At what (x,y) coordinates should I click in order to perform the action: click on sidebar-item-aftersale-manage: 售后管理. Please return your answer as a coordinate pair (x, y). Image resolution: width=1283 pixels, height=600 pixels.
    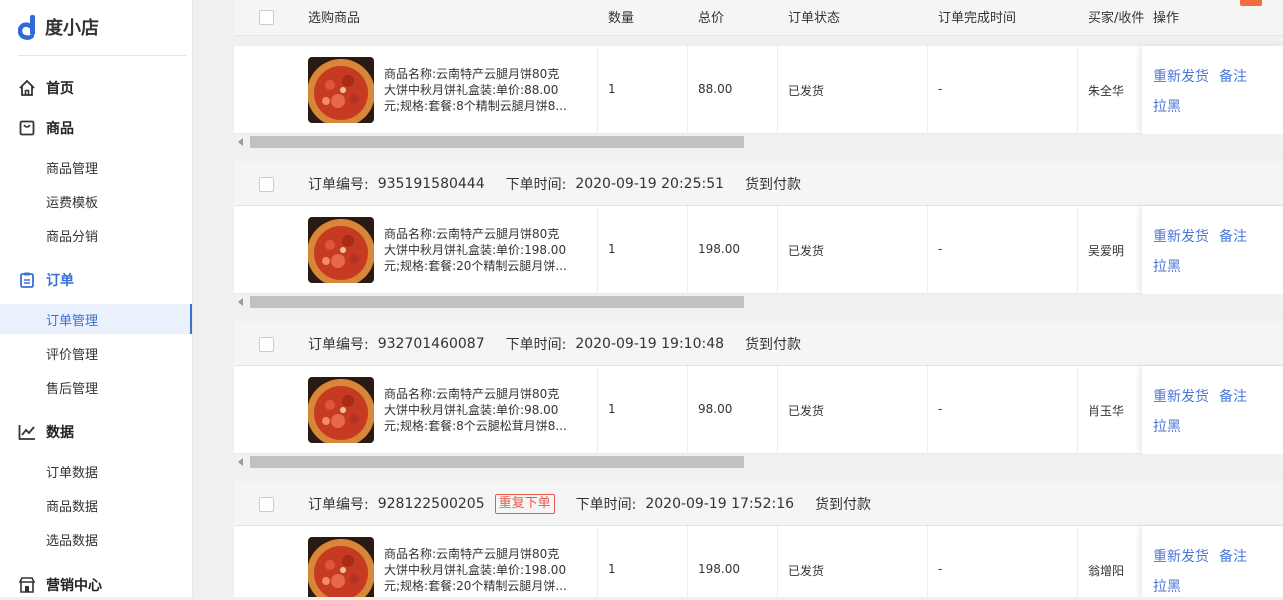
    Looking at the image, I should click on (96, 387).